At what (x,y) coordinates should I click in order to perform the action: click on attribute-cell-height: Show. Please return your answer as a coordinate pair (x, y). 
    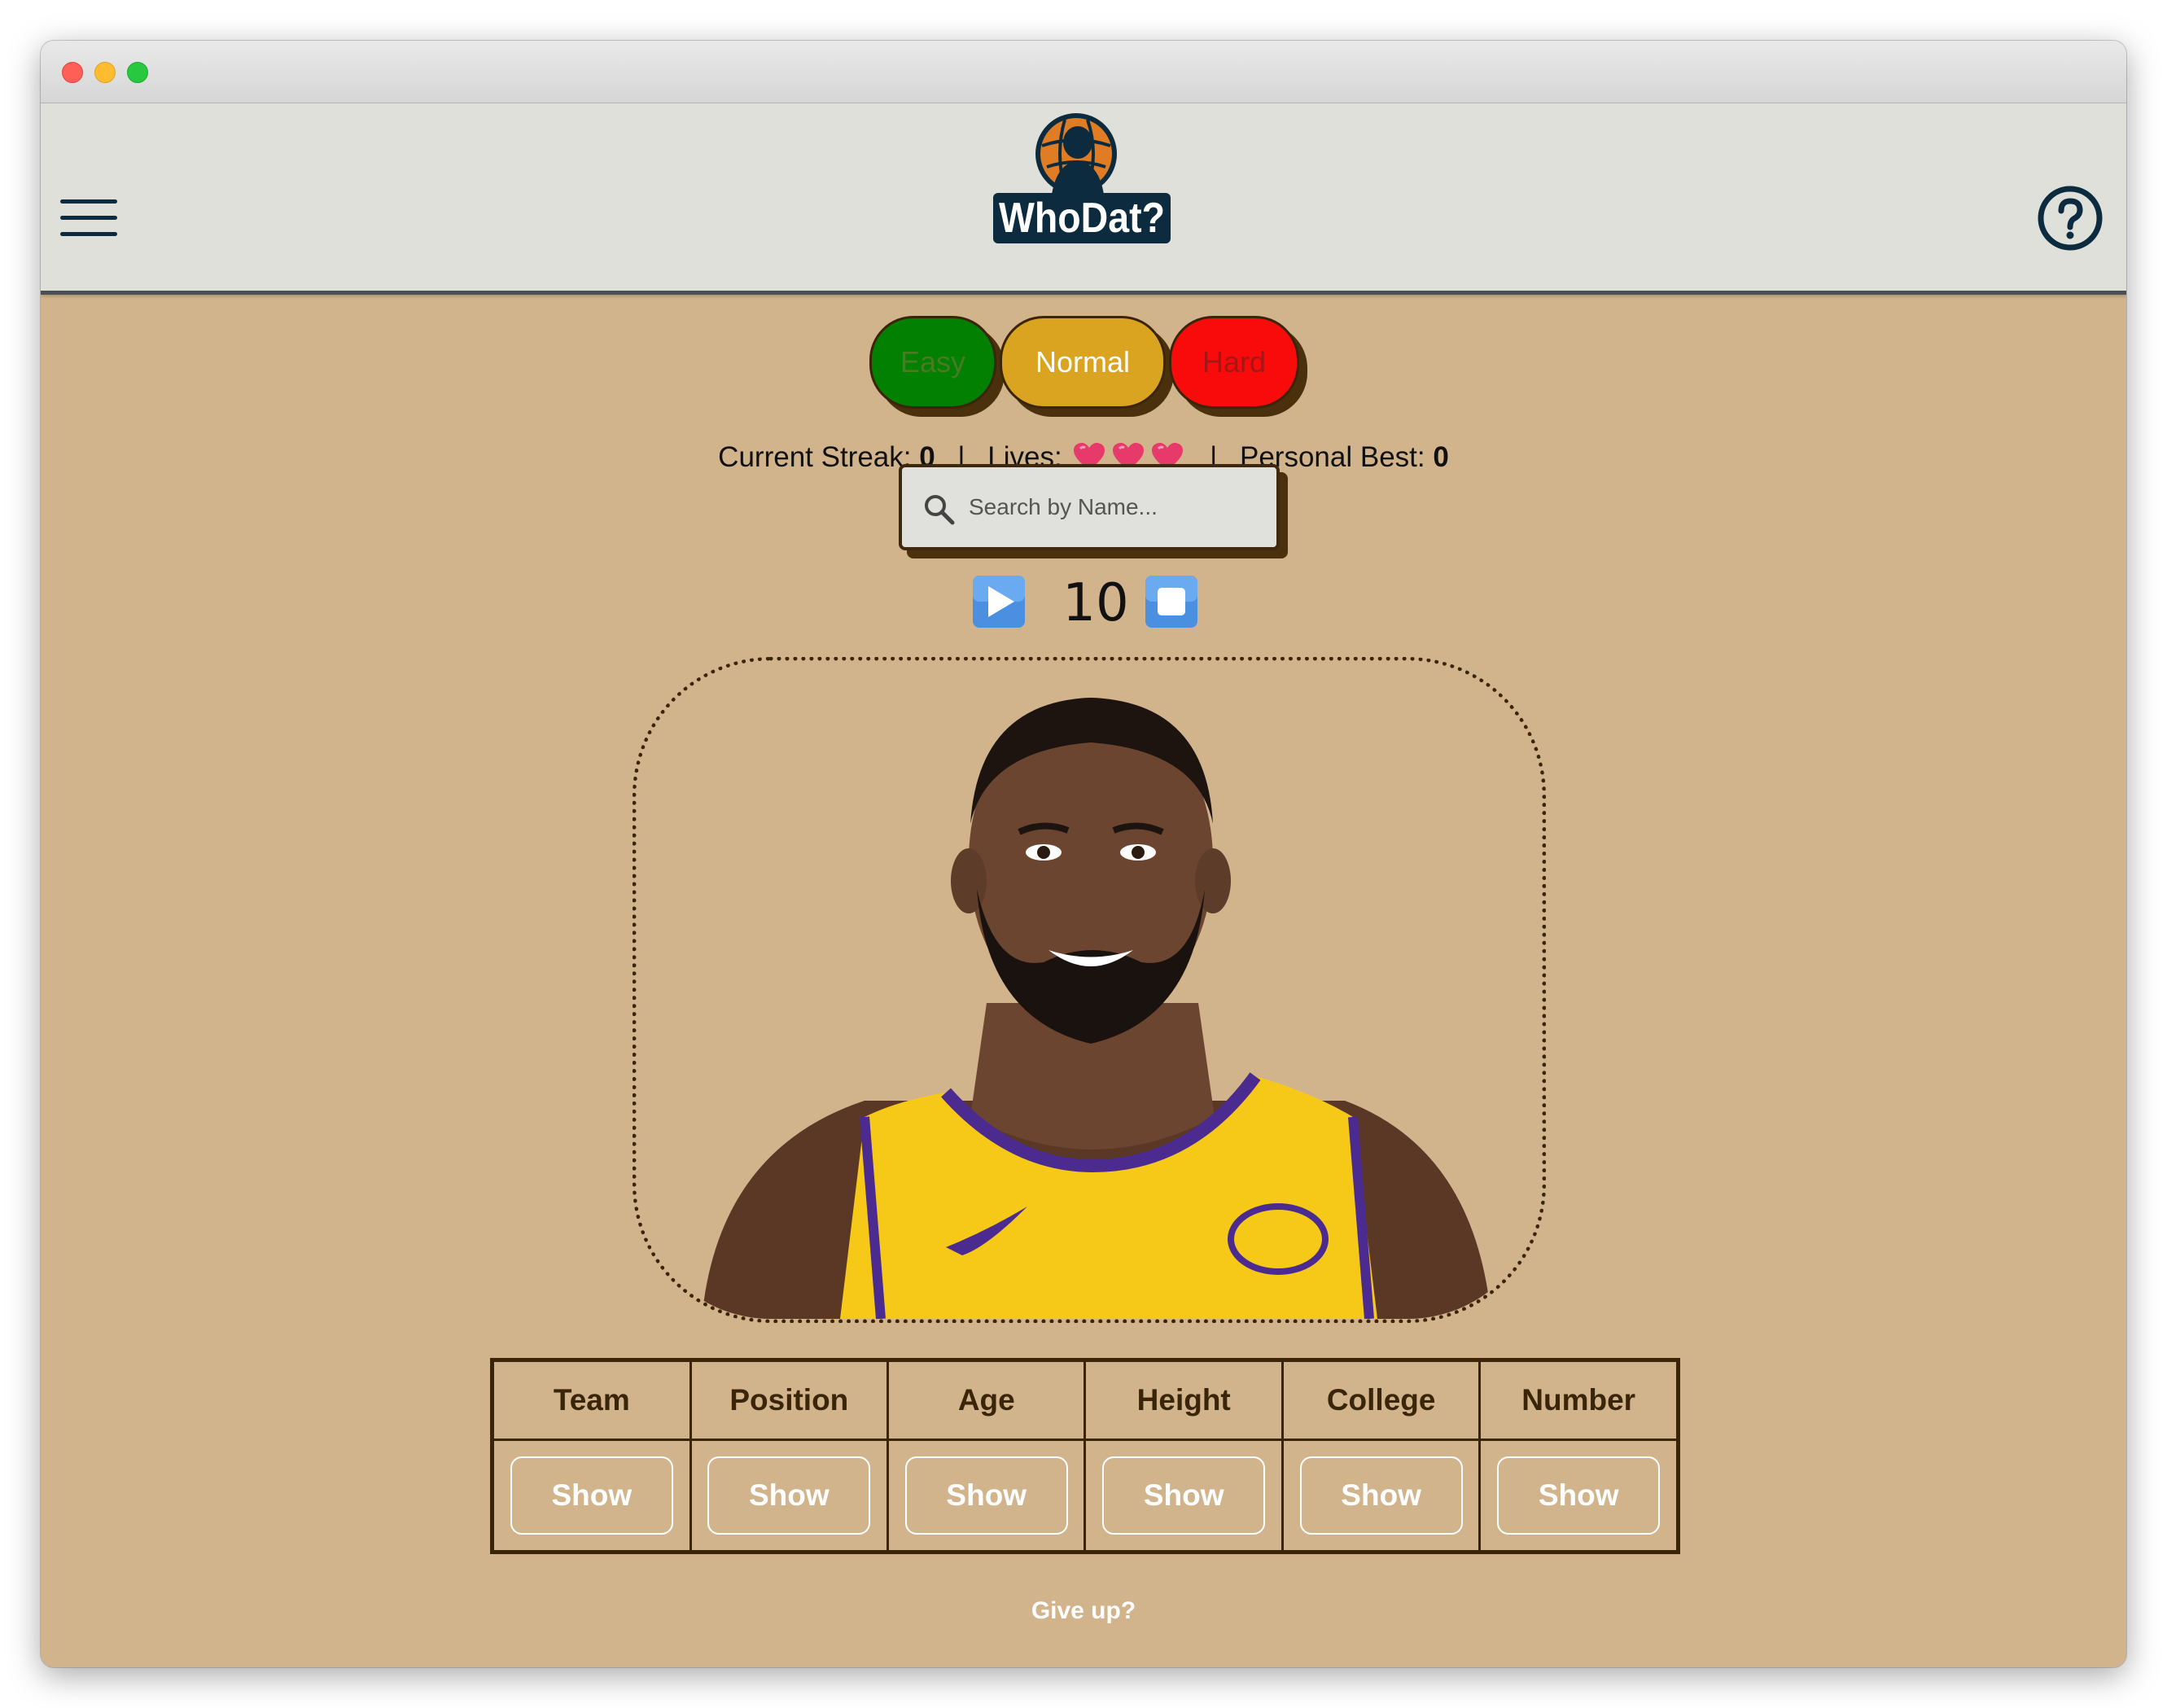
    Looking at the image, I should click on (1184, 1496).